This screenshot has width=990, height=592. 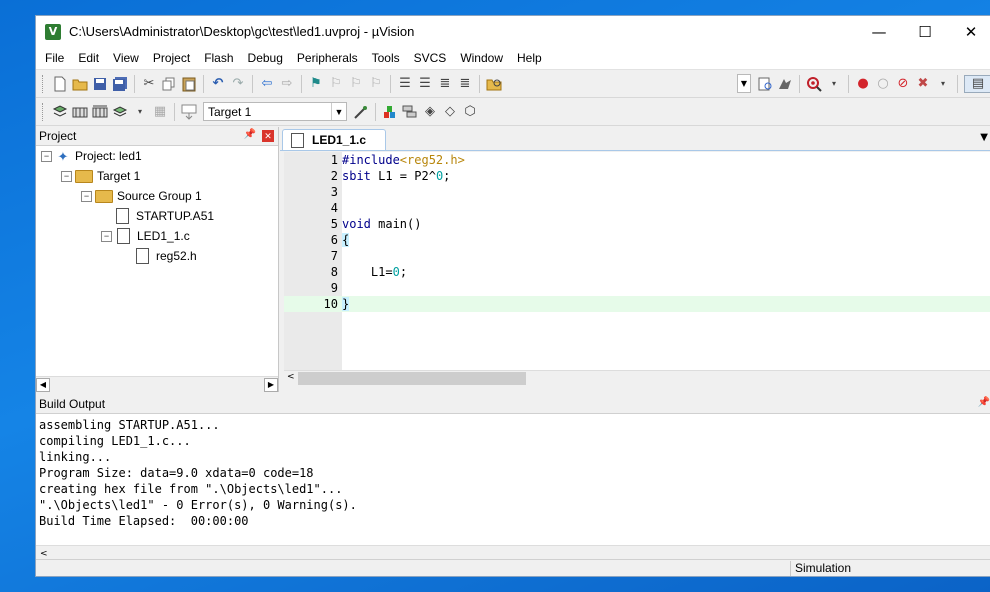 I want to click on tab-list-dropdown-icon: ▼, so click(x=984, y=137).